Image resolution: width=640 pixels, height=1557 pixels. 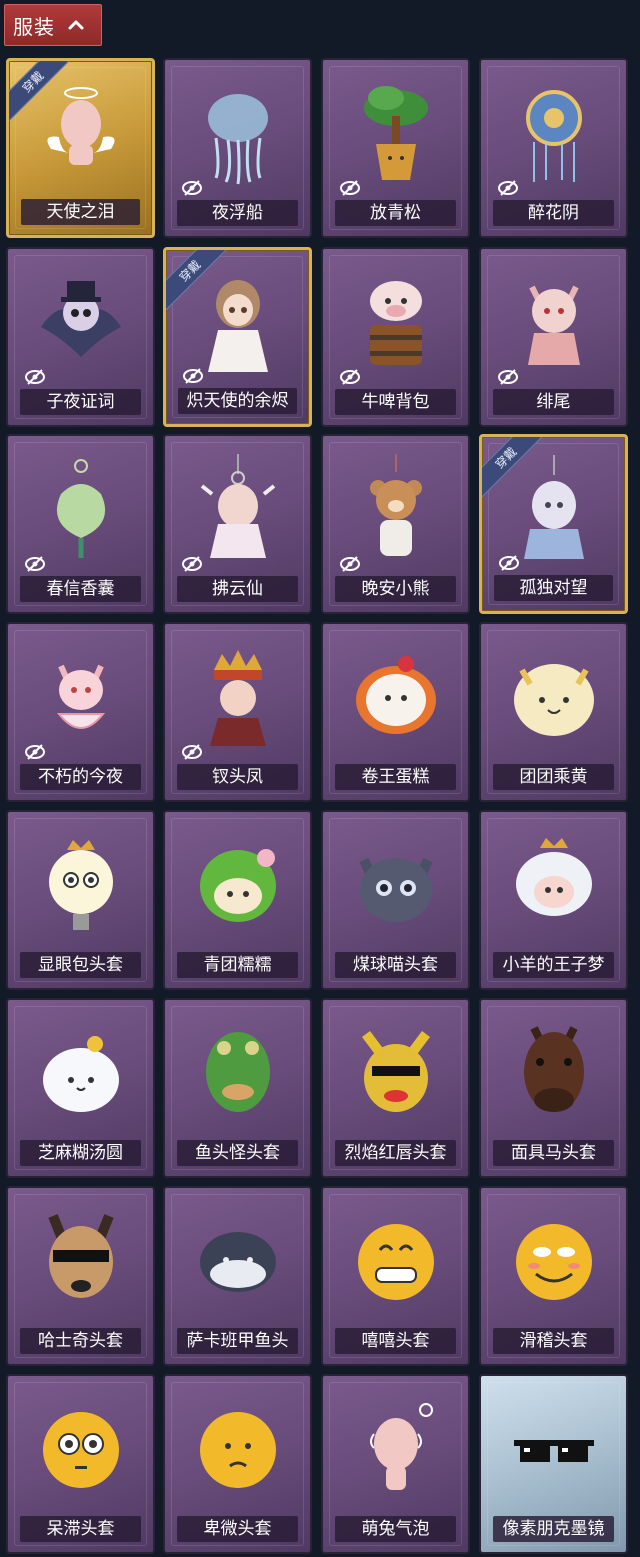 I want to click on greenhead-icon, so click(x=237, y=885).